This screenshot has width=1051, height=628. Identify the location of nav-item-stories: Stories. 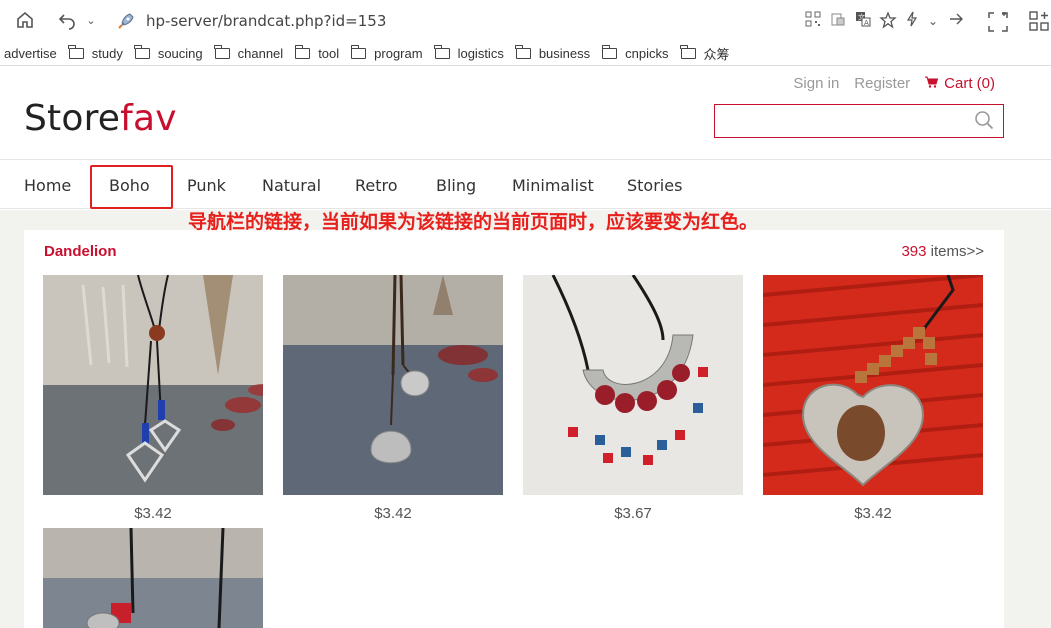
(654, 185).